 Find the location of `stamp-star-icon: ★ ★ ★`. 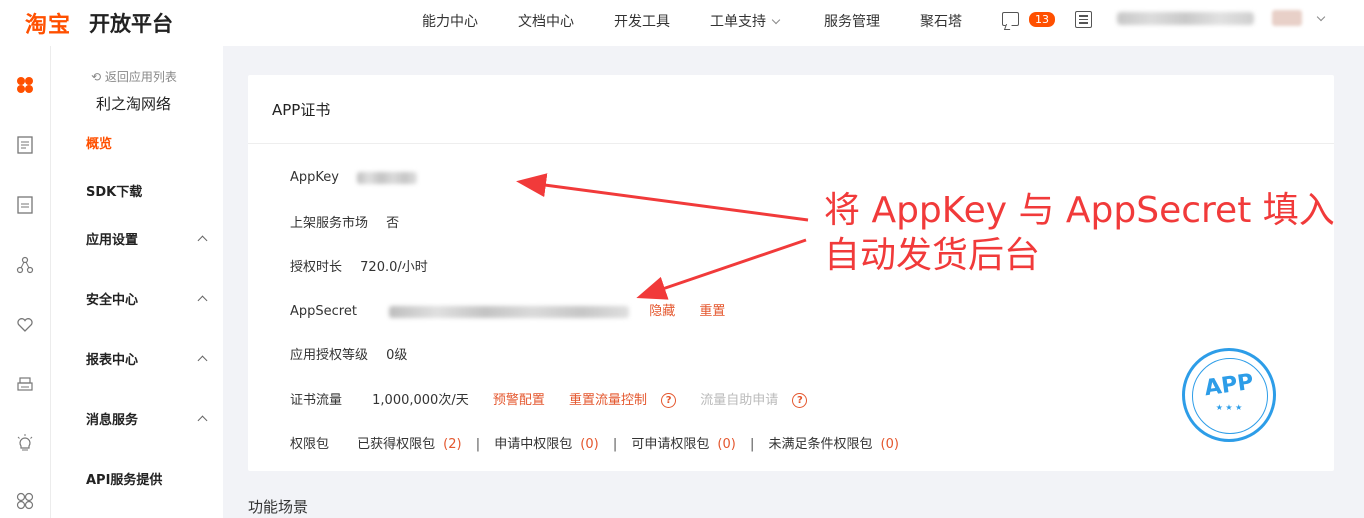

stamp-star-icon: ★ ★ ★ is located at coordinates (1229, 407).